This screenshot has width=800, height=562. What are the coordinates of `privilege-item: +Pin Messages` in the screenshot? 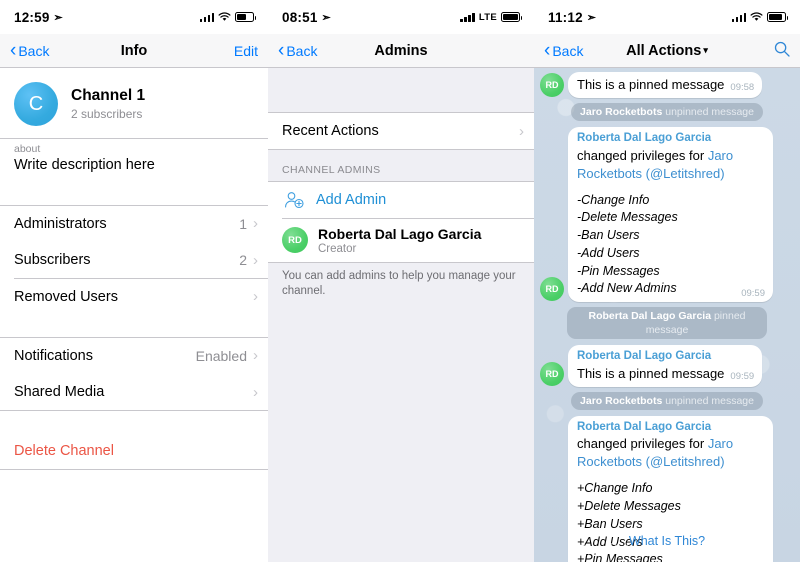 It's located at (620, 557).